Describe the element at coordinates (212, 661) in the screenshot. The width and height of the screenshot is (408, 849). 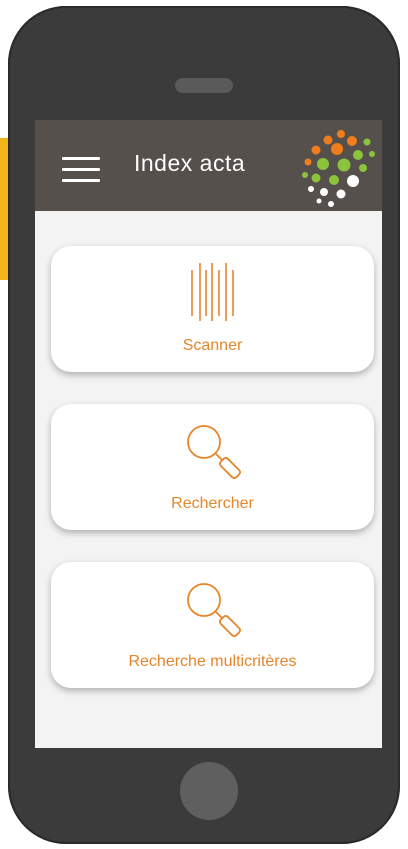
I see `multicriteria-search-label: Recherche multicritères` at that location.